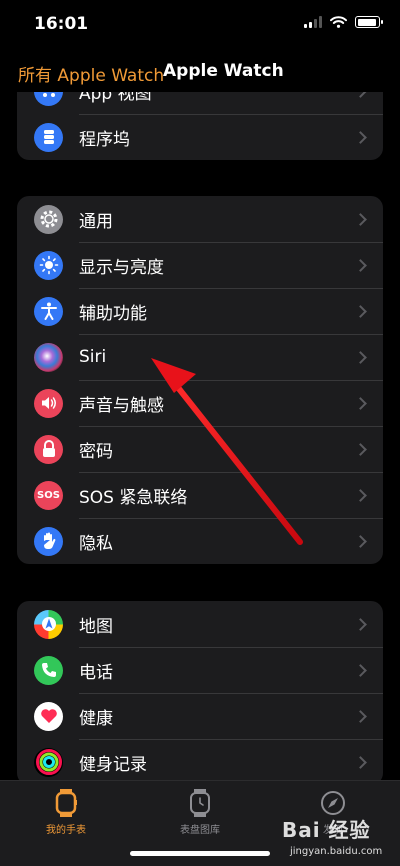 This screenshot has width=400, height=866. I want to click on row-privacy: 隐私, so click(200, 541).